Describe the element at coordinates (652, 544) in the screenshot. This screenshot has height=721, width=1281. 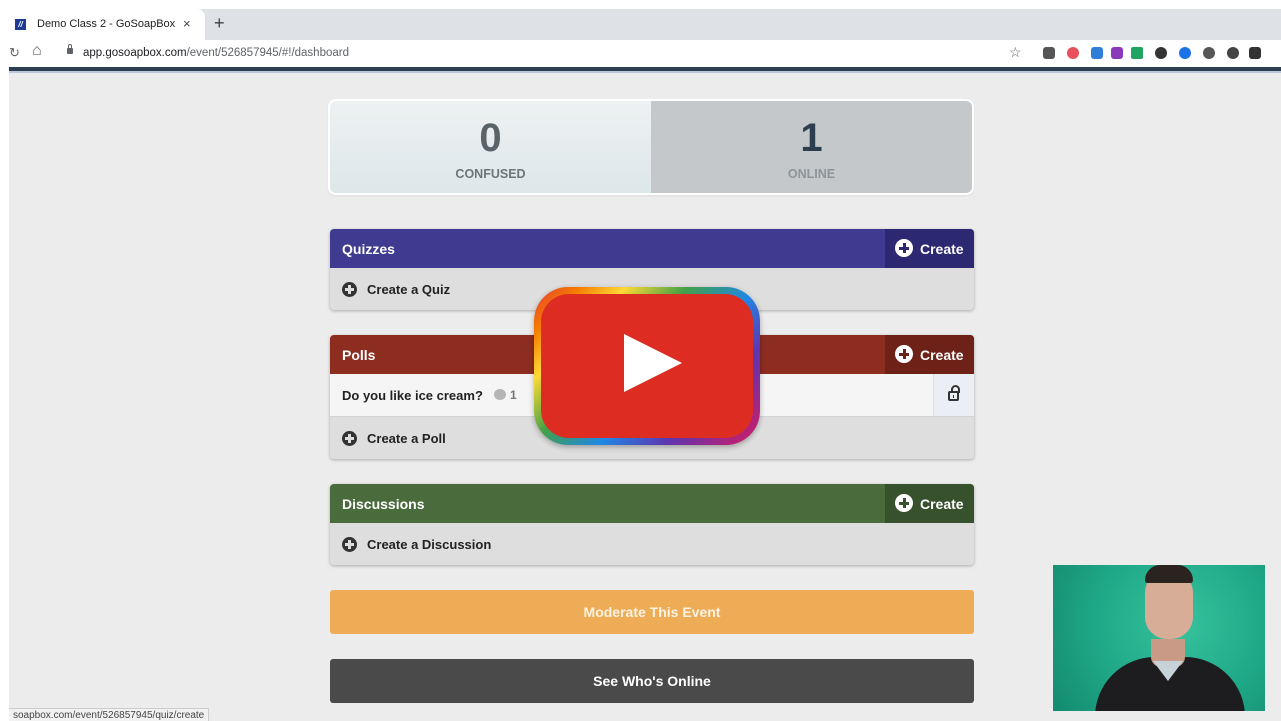
I see `create-discussion-row: Create a Discussion` at that location.